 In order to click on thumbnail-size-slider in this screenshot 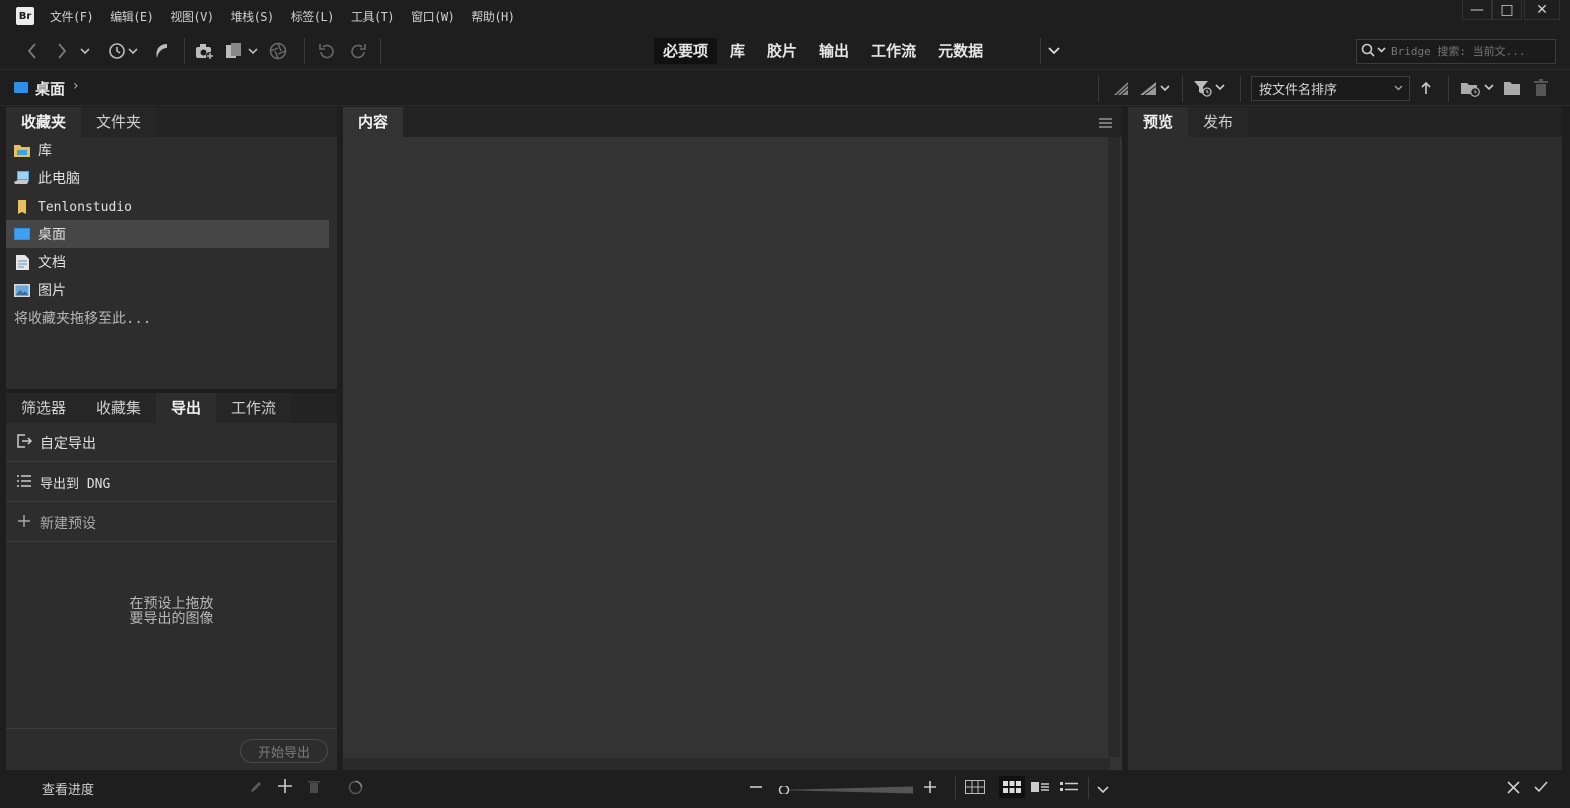, I will do `click(844, 789)`.